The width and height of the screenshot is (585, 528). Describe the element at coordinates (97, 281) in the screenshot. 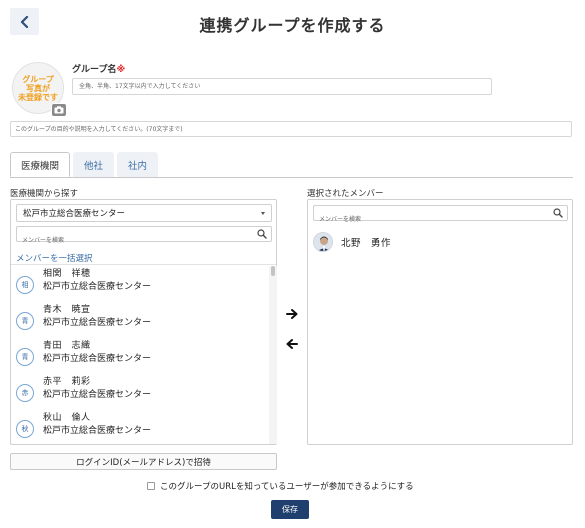

I see `member-info: 相関 祥穂 松戸市立総合医療センター` at that location.